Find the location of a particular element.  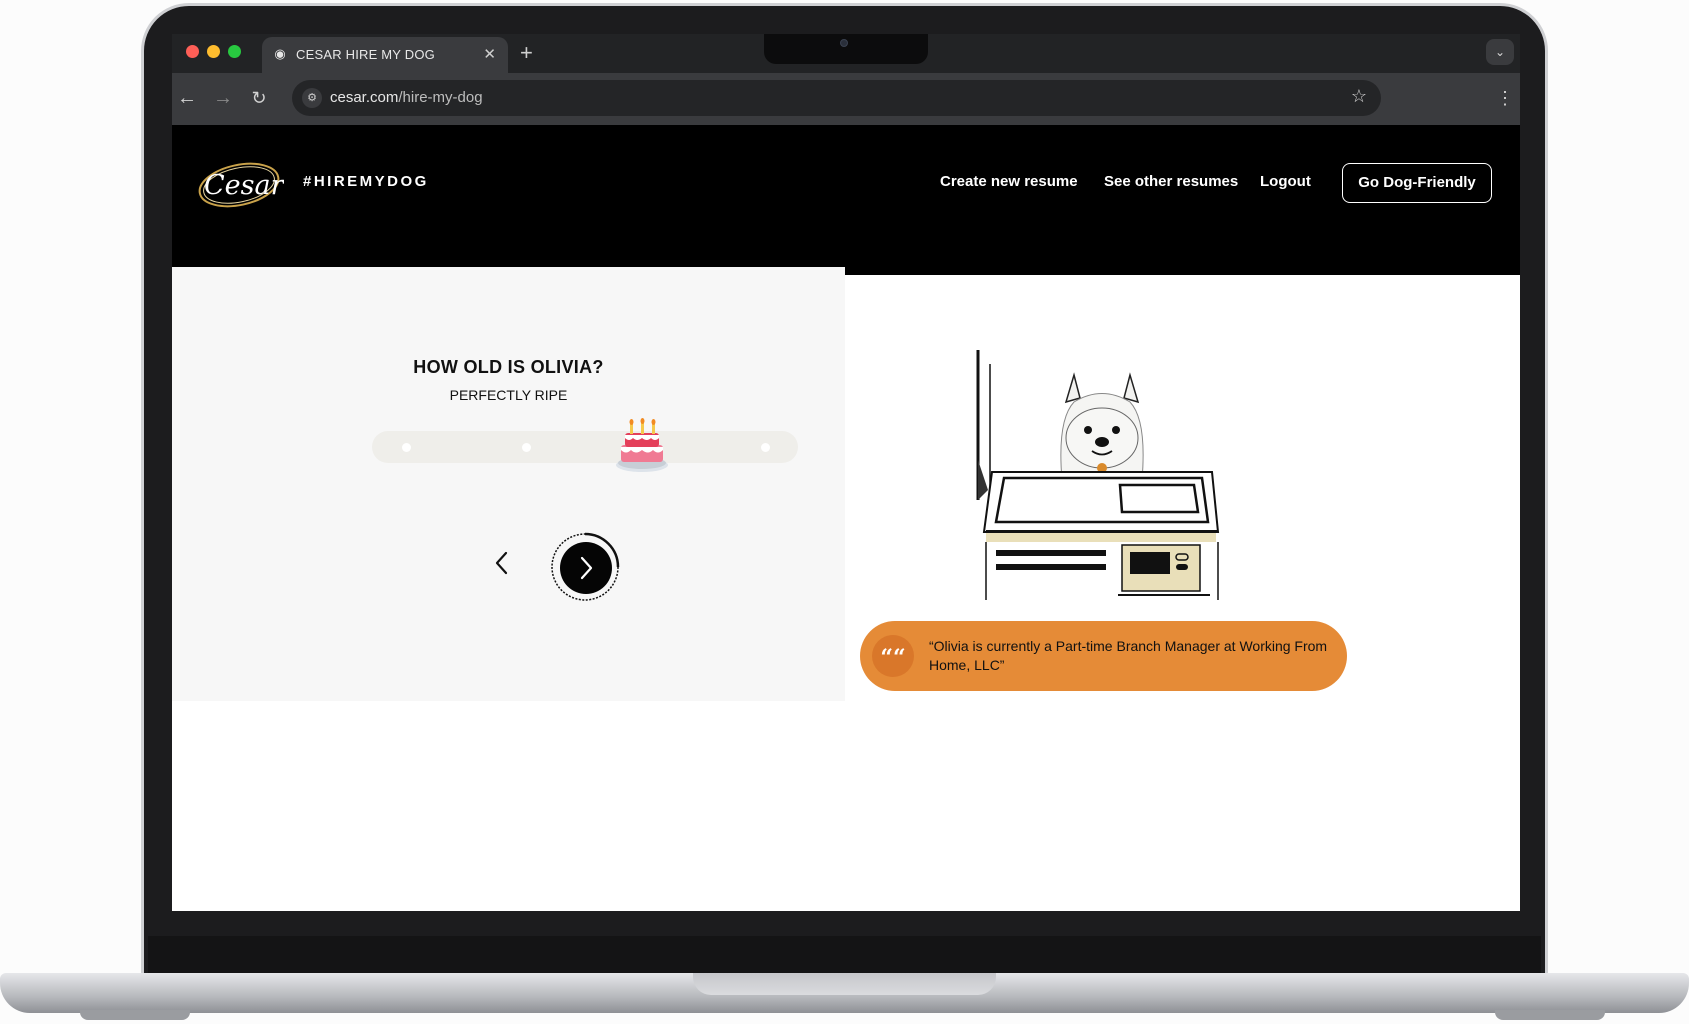

cesar-logo: Cesar is located at coordinates (239, 183).